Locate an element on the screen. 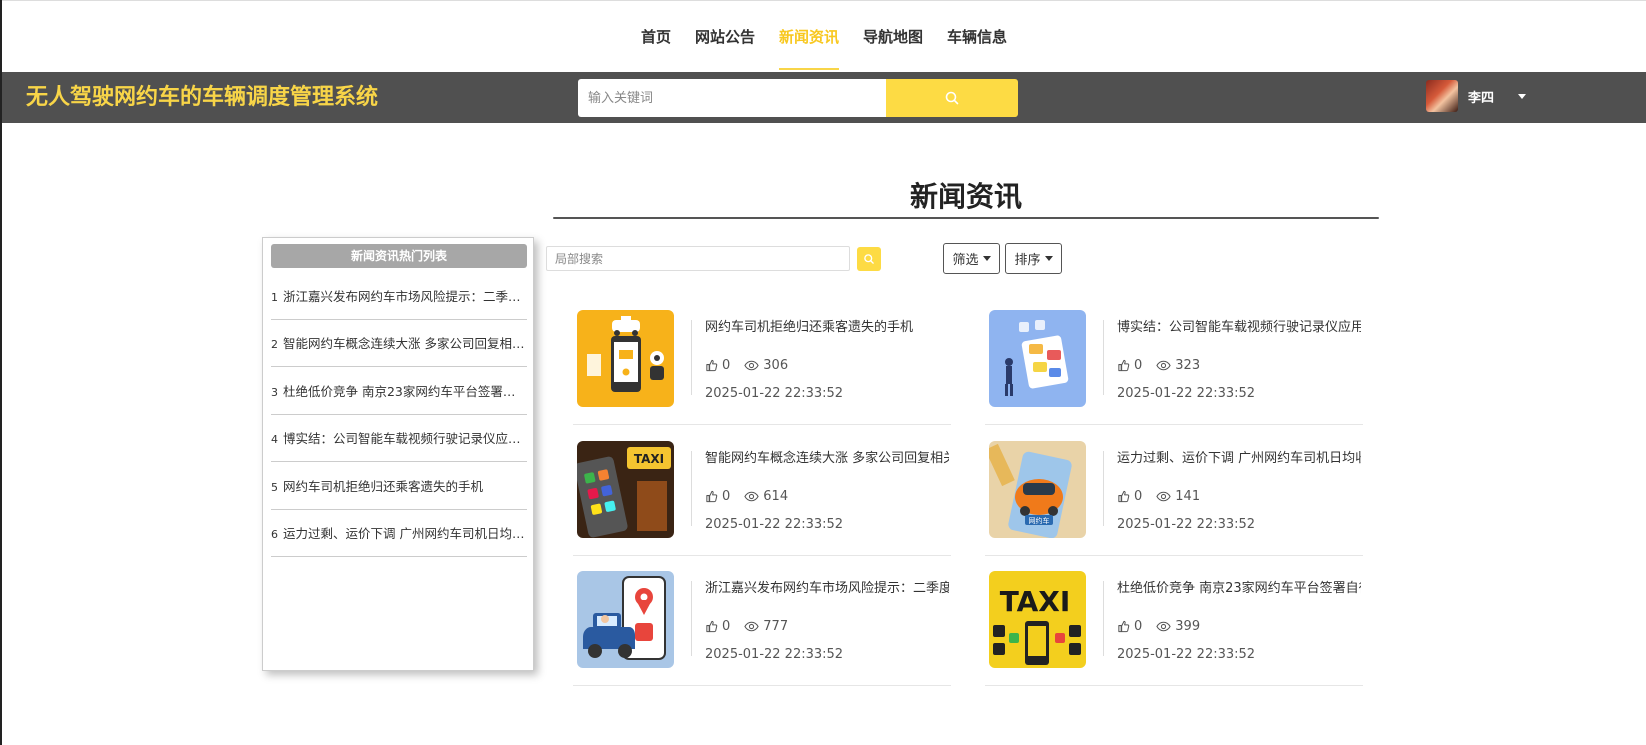 The height and width of the screenshot is (745, 1646). global-search is located at coordinates (798, 98).